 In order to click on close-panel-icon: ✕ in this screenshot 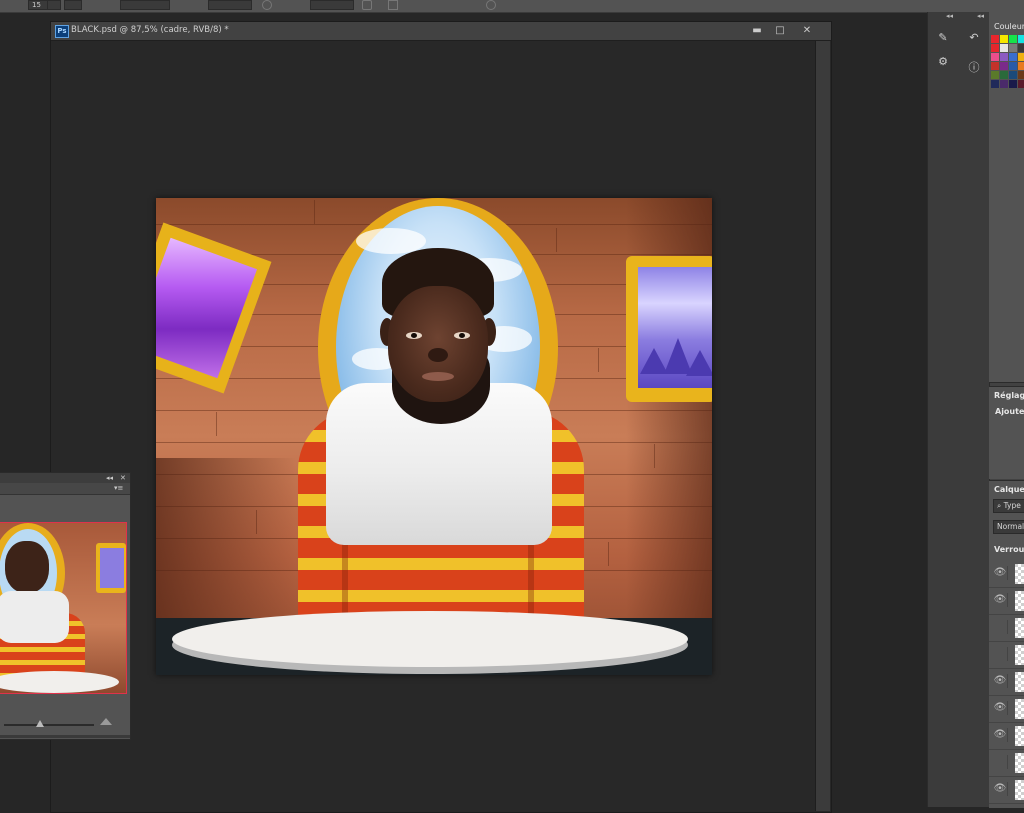, I will do `click(123, 478)`.